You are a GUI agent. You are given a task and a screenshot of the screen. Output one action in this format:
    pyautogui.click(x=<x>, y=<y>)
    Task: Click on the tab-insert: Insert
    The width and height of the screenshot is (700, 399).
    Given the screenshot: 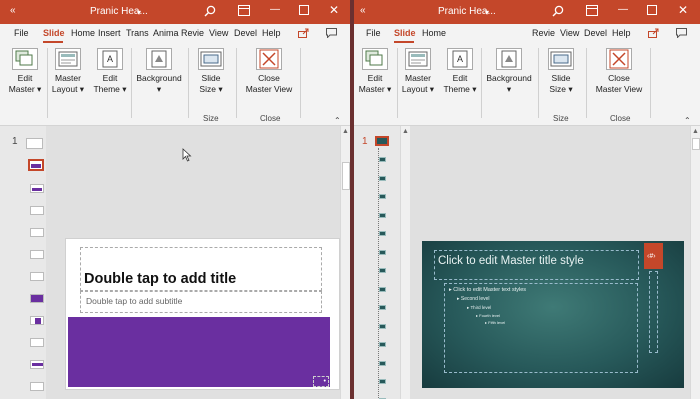 What is the action you would take?
    pyautogui.click(x=109, y=33)
    